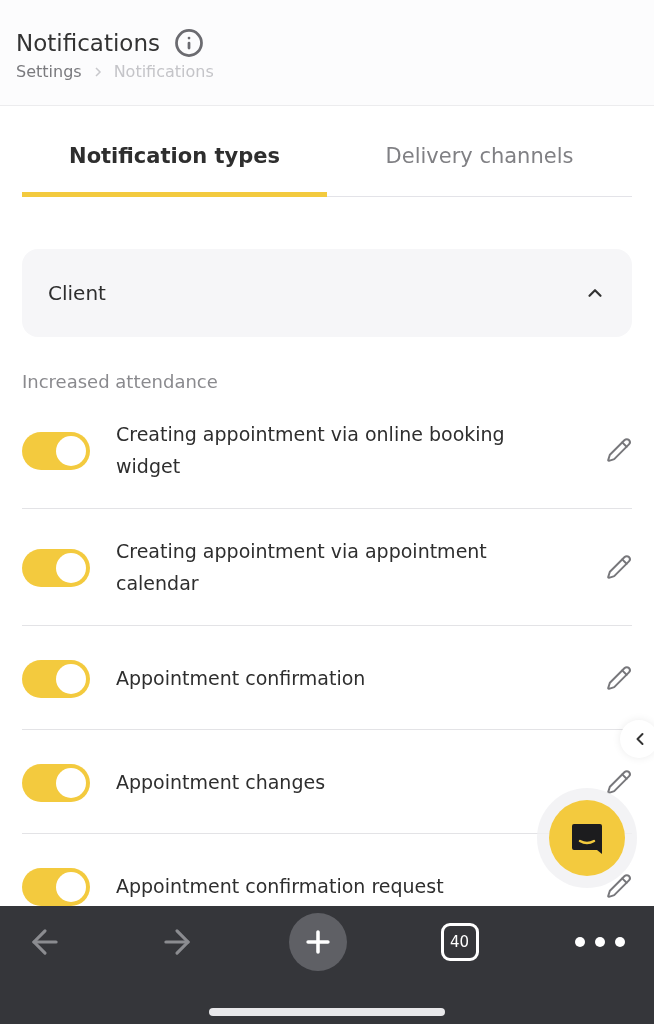 This screenshot has width=654, height=1024. I want to click on collapse-button, so click(637, 739).